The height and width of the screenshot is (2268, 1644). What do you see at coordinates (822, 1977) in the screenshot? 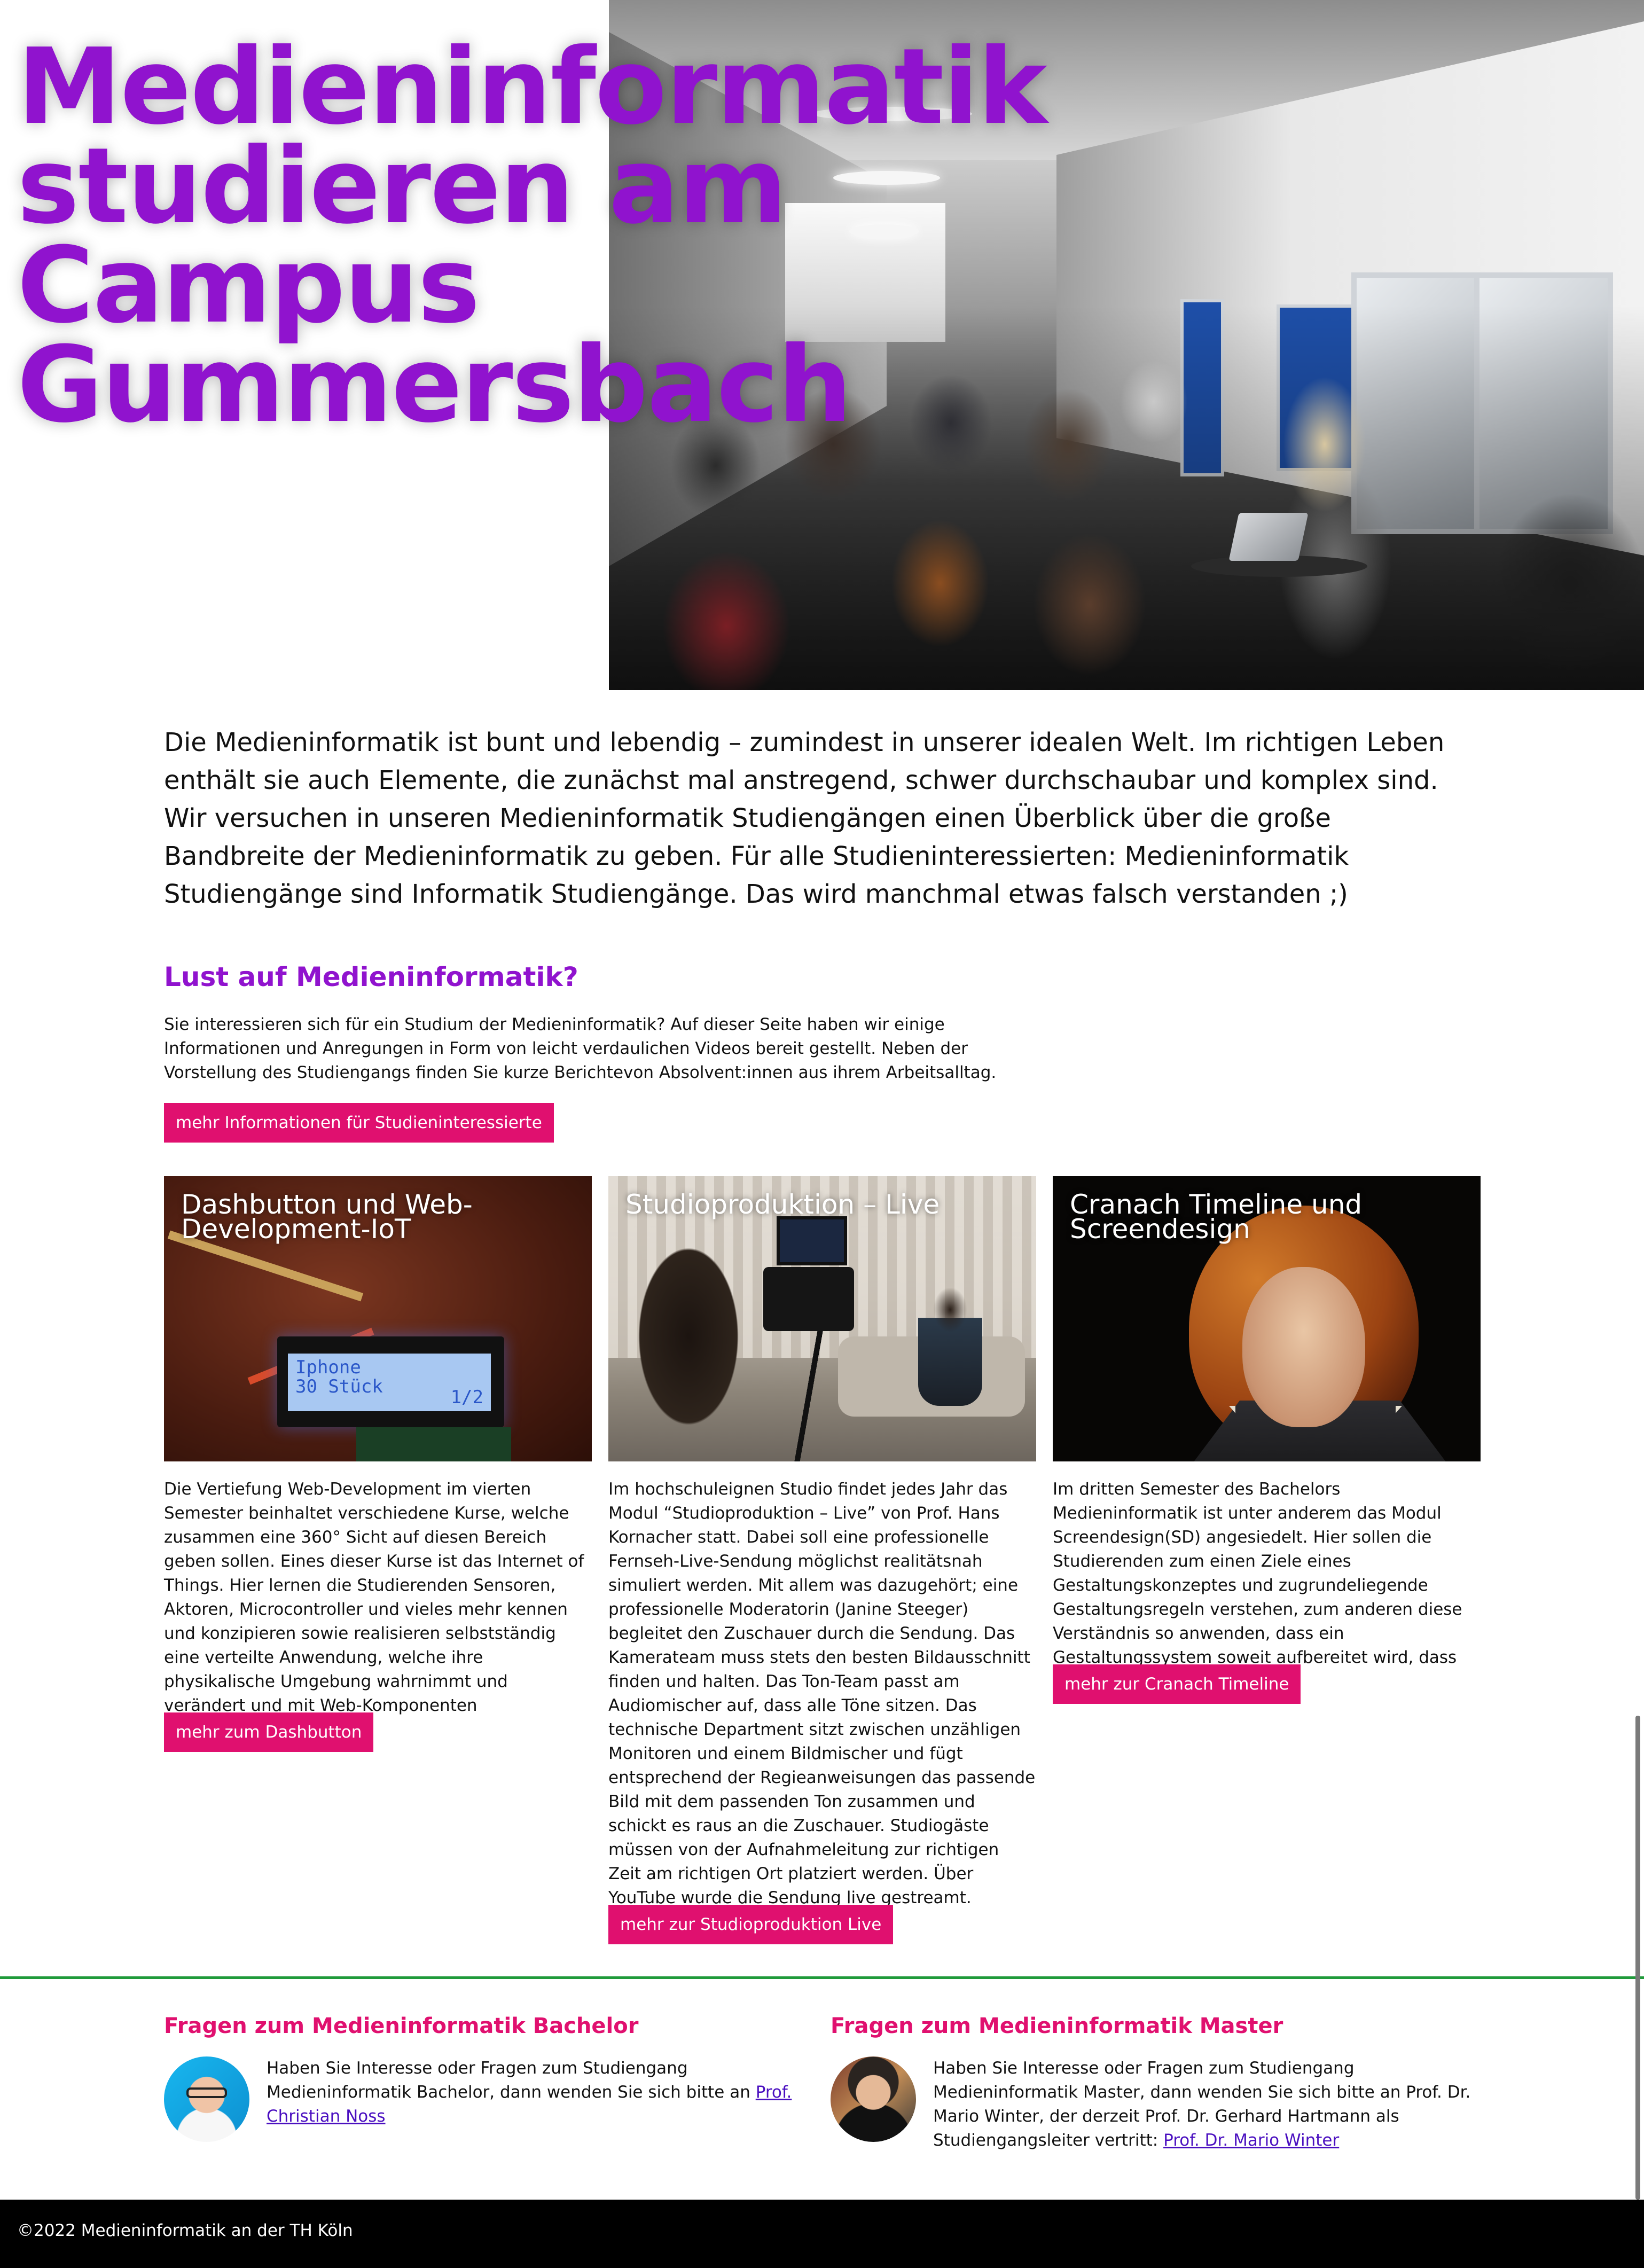
I see `section-divider` at bounding box center [822, 1977].